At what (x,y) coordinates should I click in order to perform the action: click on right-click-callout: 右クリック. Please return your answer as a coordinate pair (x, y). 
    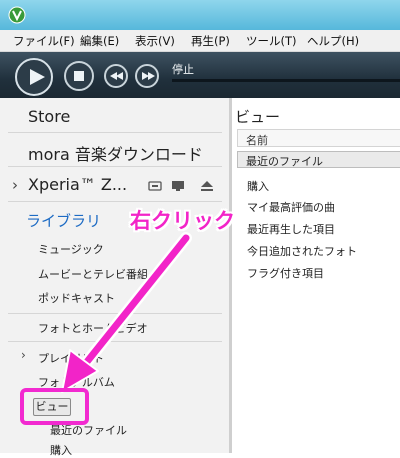
    Looking at the image, I should click on (182, 221).